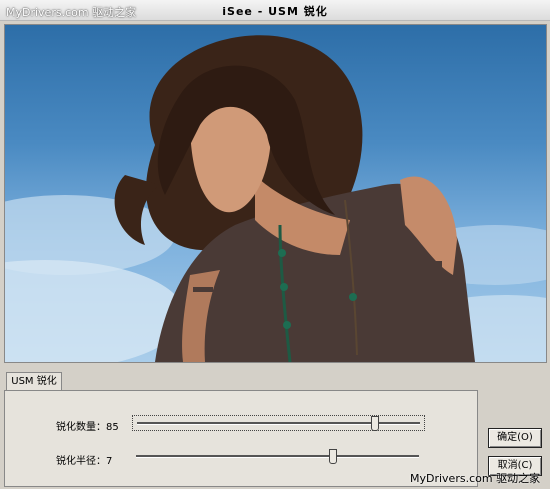 The width and height of the screenshot is (550, 489). What do you see at coordinates (475, 478) in the screenshot?
I see `watermark-bottom: MyDrivers.com 驱动之家` at bounding box center [475, 478].